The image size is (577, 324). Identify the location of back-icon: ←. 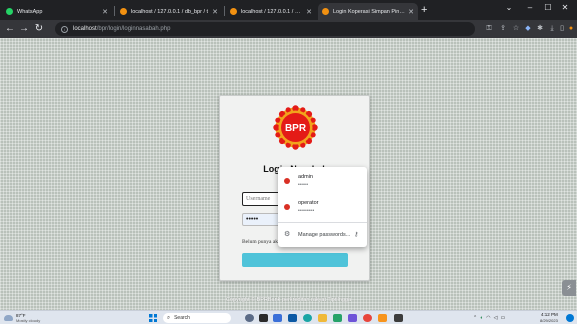
(10, 29).